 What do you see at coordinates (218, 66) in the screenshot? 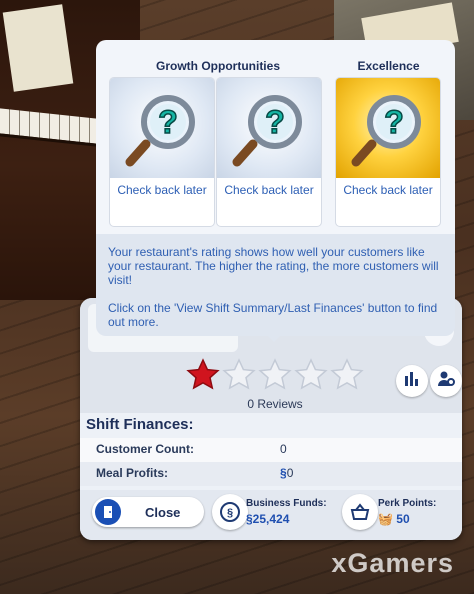
I see `growth-opportunities-title: Growth Opportunities` at bounding box center [218, 66].